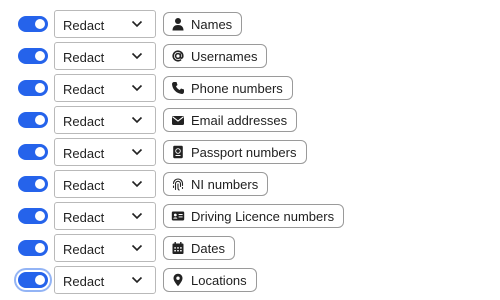 The image size is (500, 300). I want to click on locations-toggle, so click(33, 280).